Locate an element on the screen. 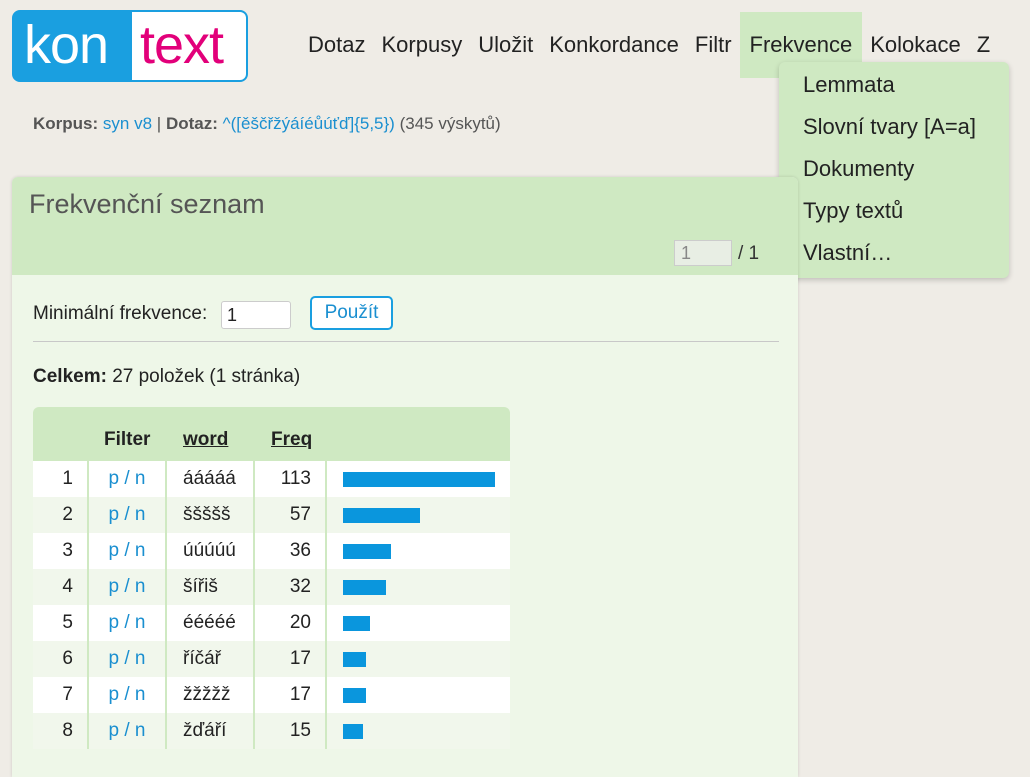 Image resolution: width=1030 pixels, height=777 pixels. table-row: 7p / n žžžžž 17 is located at coordinates (271, 695).